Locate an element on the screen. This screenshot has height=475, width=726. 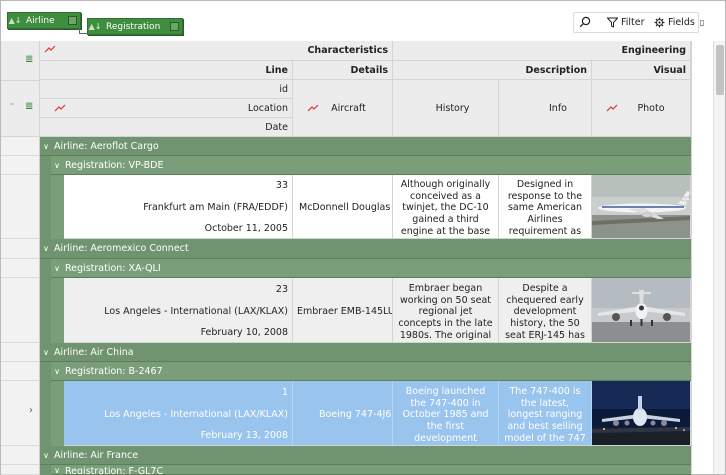
group-row-label: Registration: F-GL7C is located at coordinates (114, 470).